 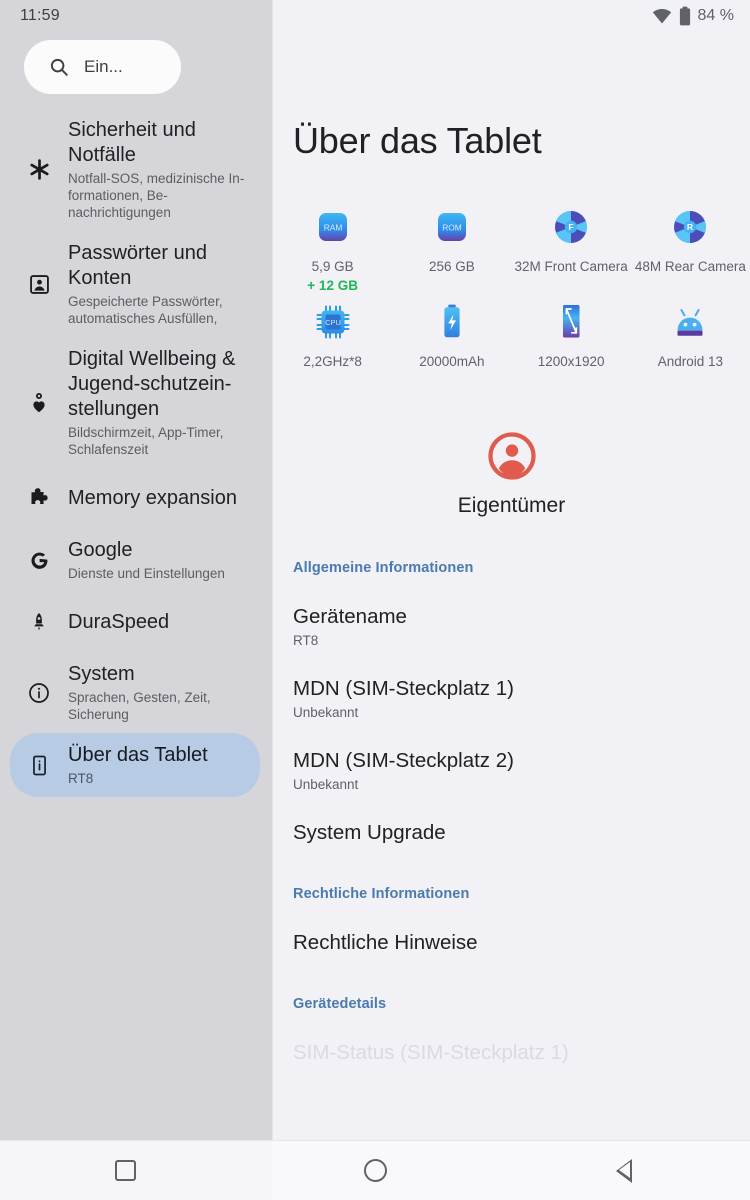 What do you see at coordinates (715, 15) in the screenshot?
I see `battery-percent: 84 %` at bounding box center [715, 15].